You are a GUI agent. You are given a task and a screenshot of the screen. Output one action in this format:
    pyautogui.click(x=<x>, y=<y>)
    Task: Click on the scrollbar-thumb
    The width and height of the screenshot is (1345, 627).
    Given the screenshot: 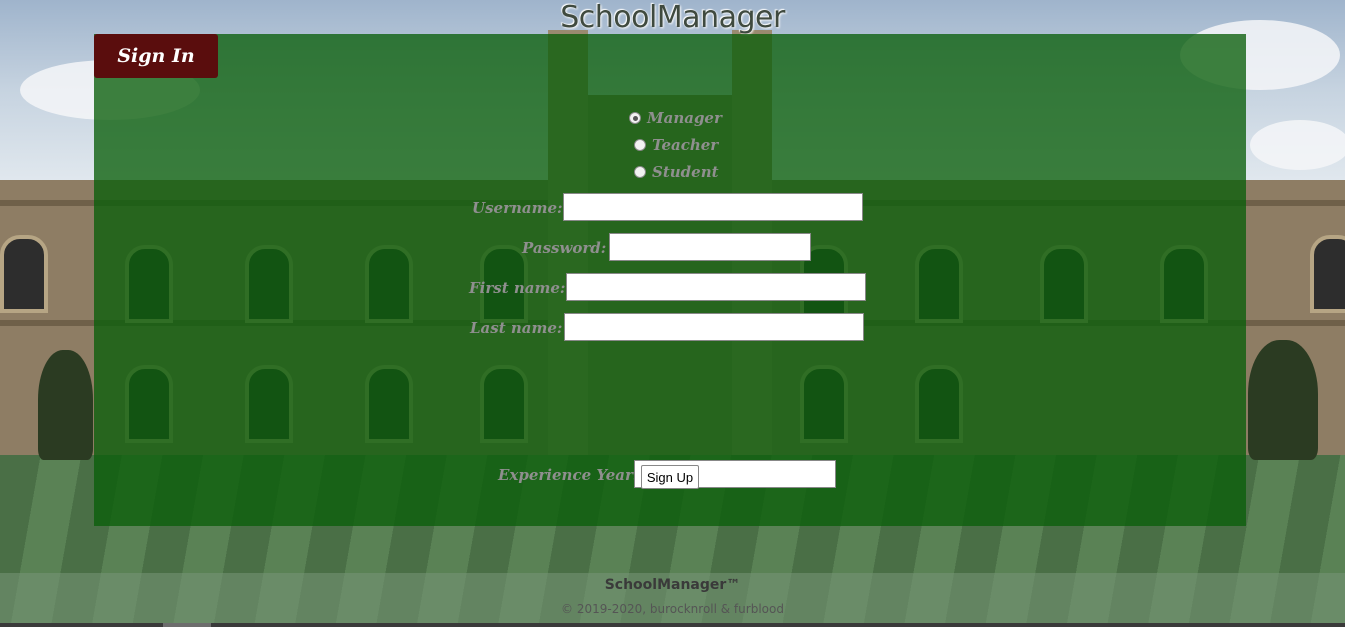 What is the action you would take?
    pyautogui.click(x=187, y=625)
    